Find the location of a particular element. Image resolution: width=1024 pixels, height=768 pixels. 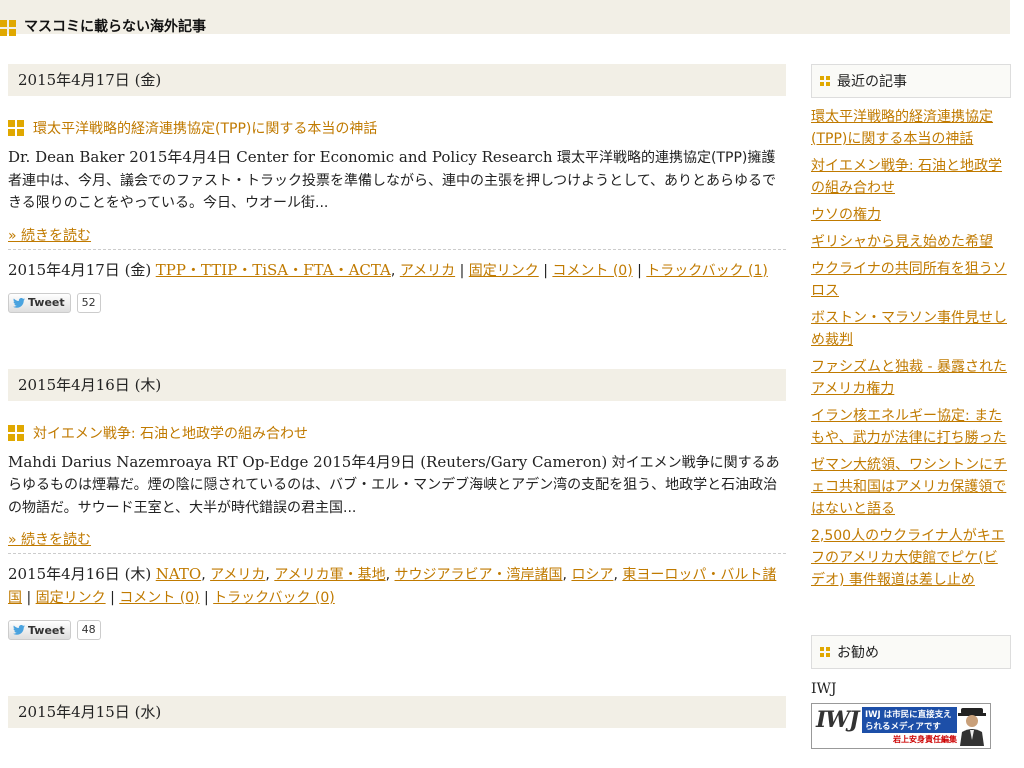

list-item: 環太平洋戦略的経済連携協定(TPP)に関する本当の神話 is located at coordinates (911, 128).